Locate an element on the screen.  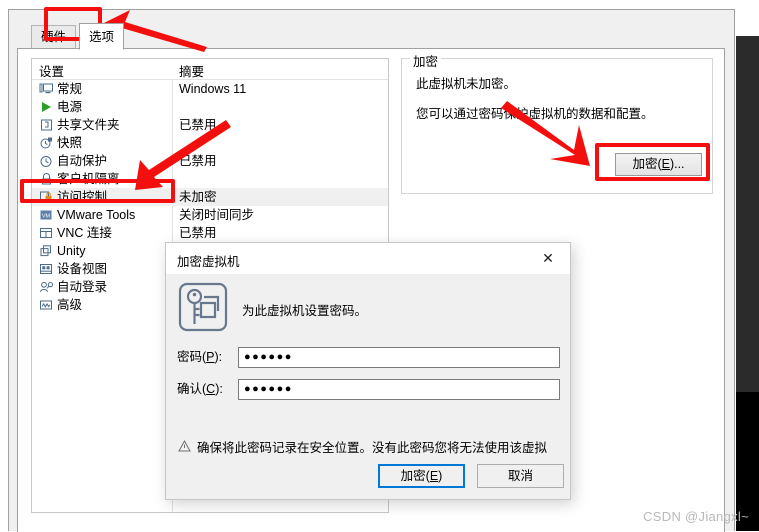
list-item: 常规 Windows 11 is located at coordinates (210, 89).